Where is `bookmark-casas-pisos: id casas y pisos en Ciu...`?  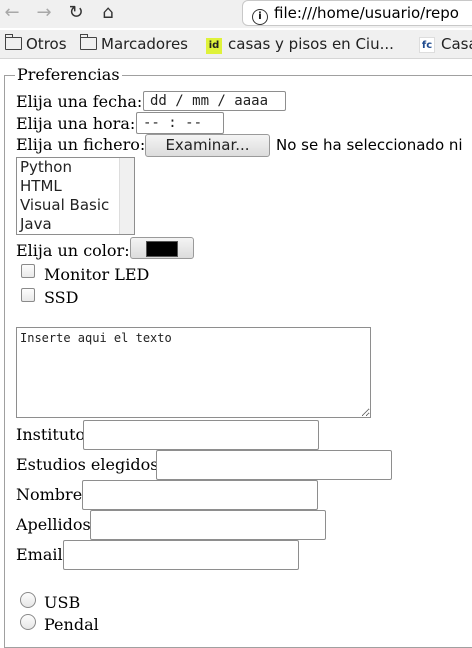
bookmark-casas-pisos: id casas y pisos en Ciu... is located at coordinates (300, 44).